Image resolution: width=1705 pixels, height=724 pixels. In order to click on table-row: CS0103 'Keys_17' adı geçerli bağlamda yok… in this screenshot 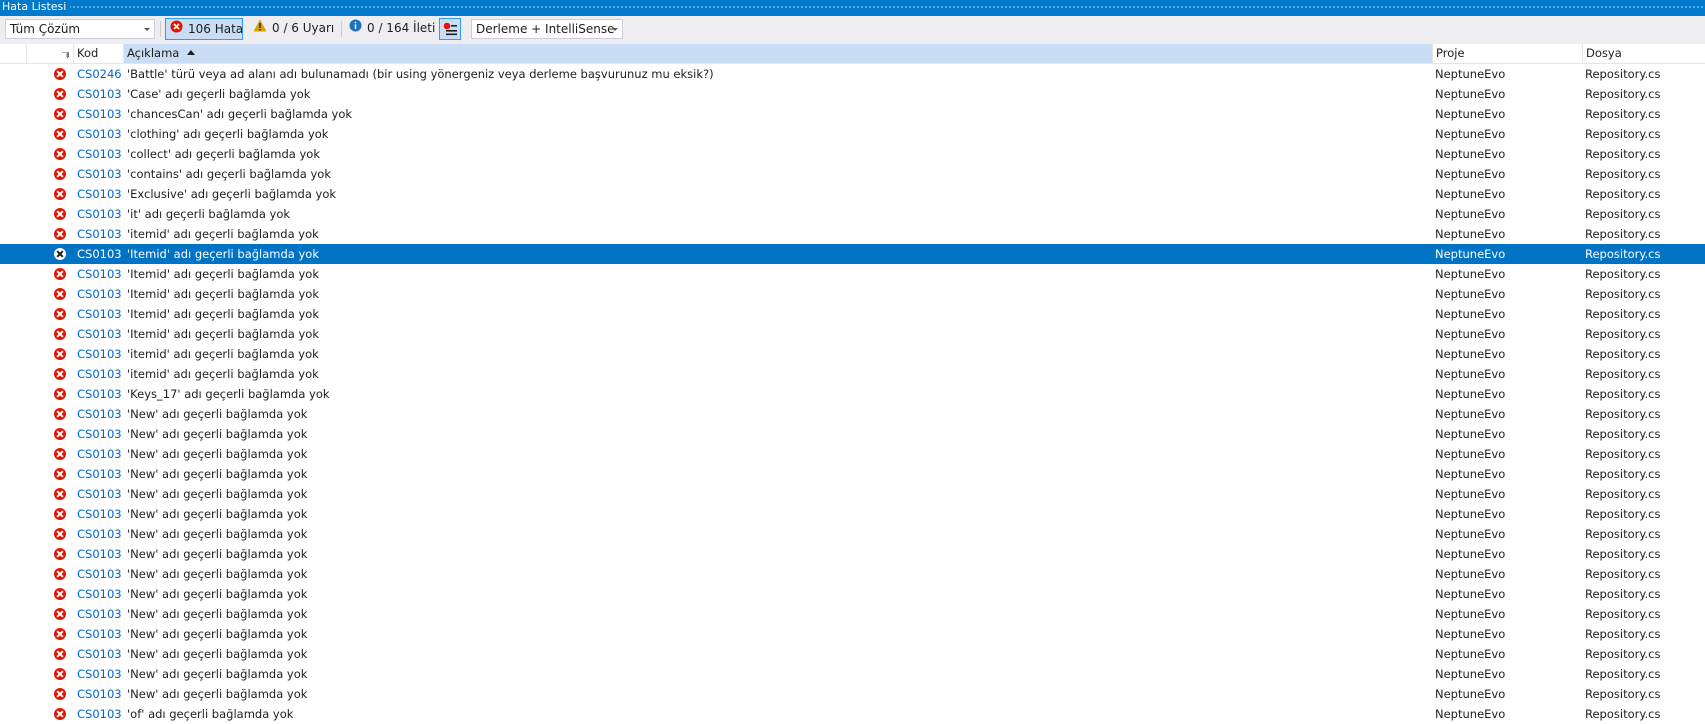, I will do `click(852, 394)`.